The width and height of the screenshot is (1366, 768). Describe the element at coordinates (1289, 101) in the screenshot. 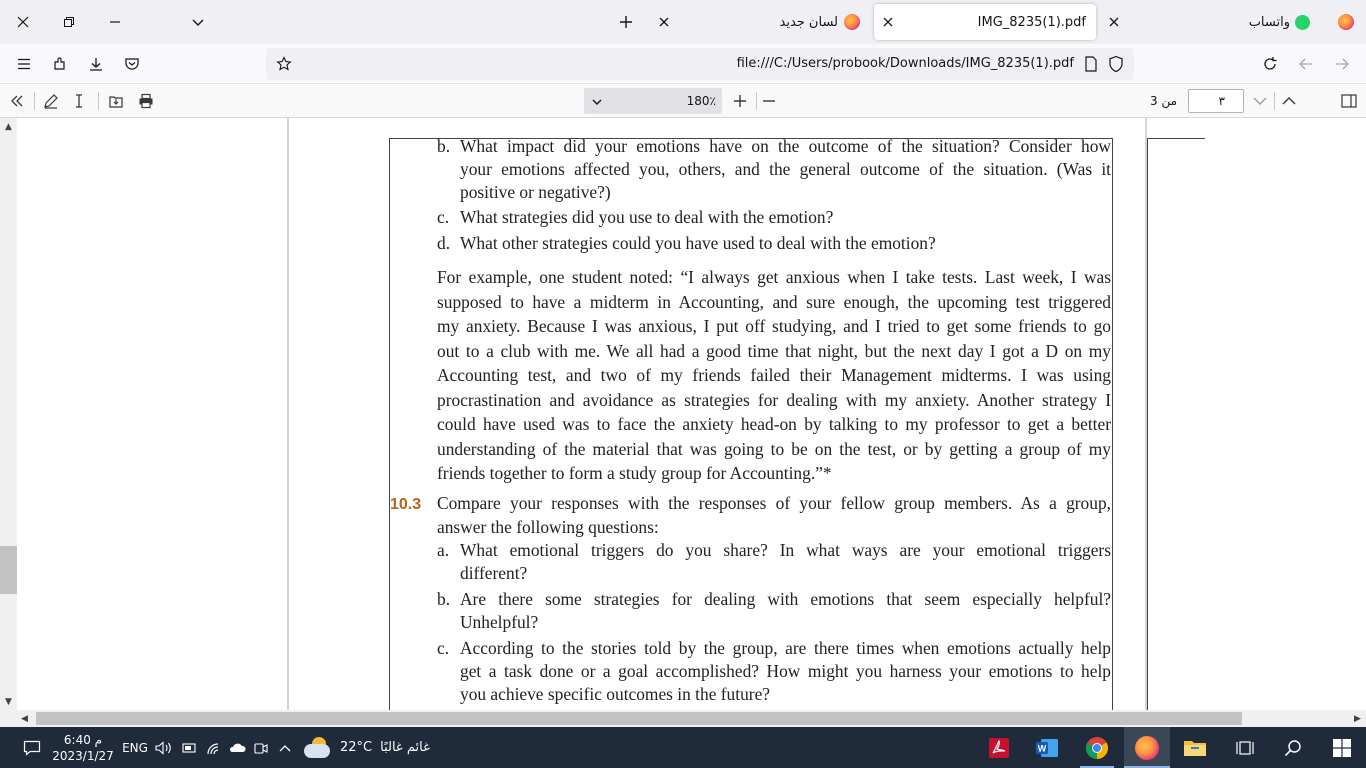

I see `previous-page-button` at that location.